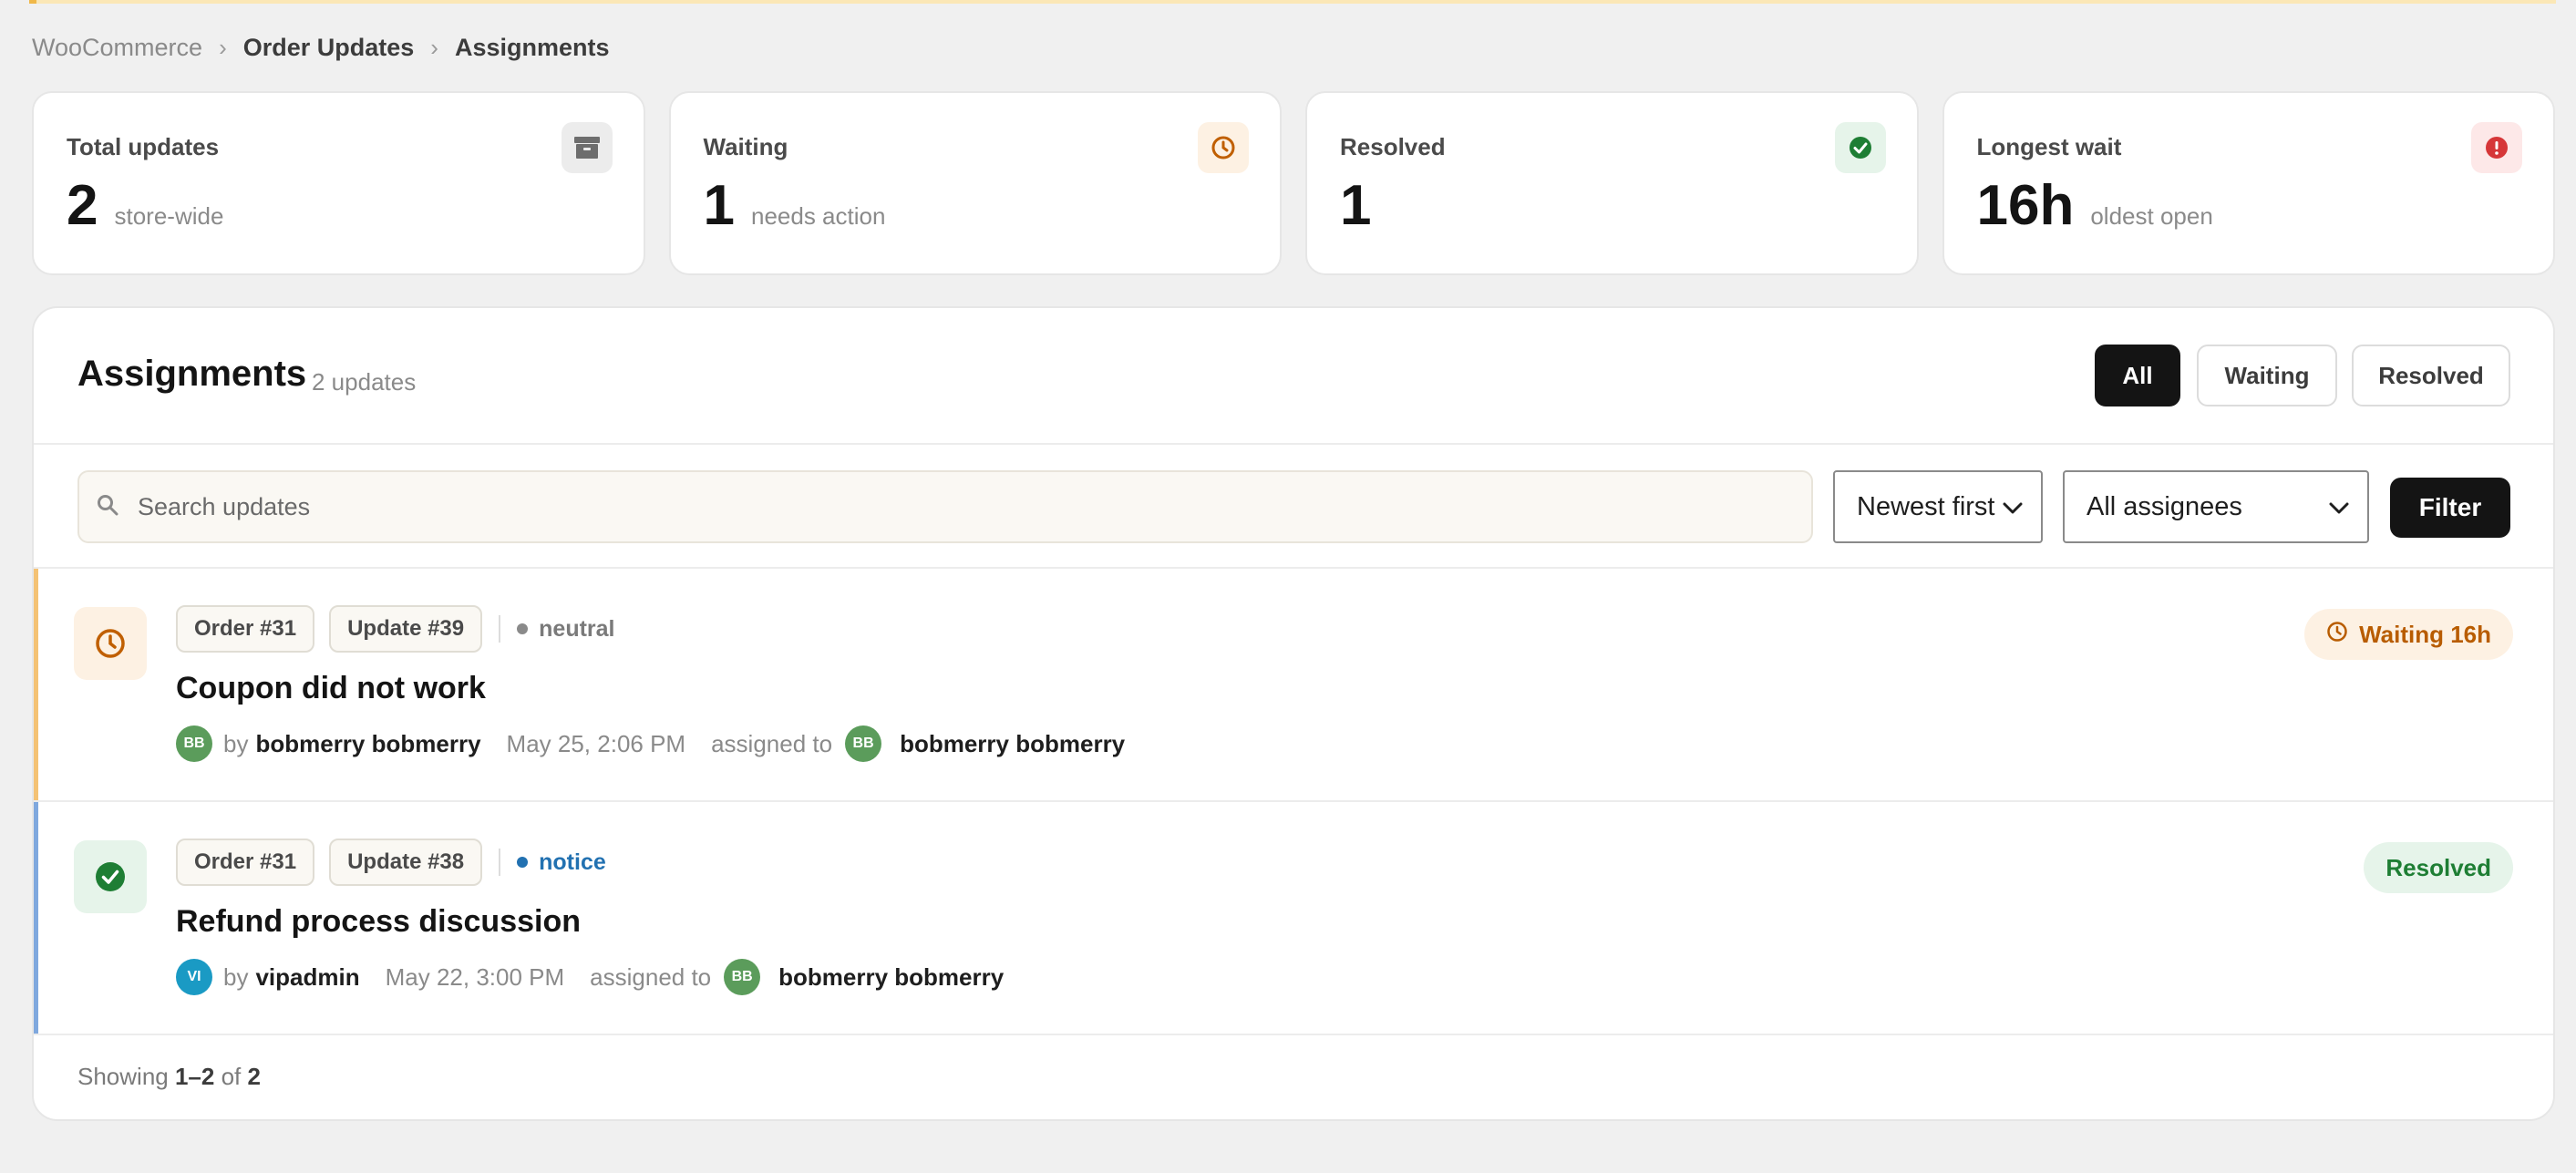 The image size is (2576, 1173). What do you see at coordinates (975, 183) in the screenshot?
I see `stat-card-waiting: Waiting 1 needs action` at bounding box center [975, 183].